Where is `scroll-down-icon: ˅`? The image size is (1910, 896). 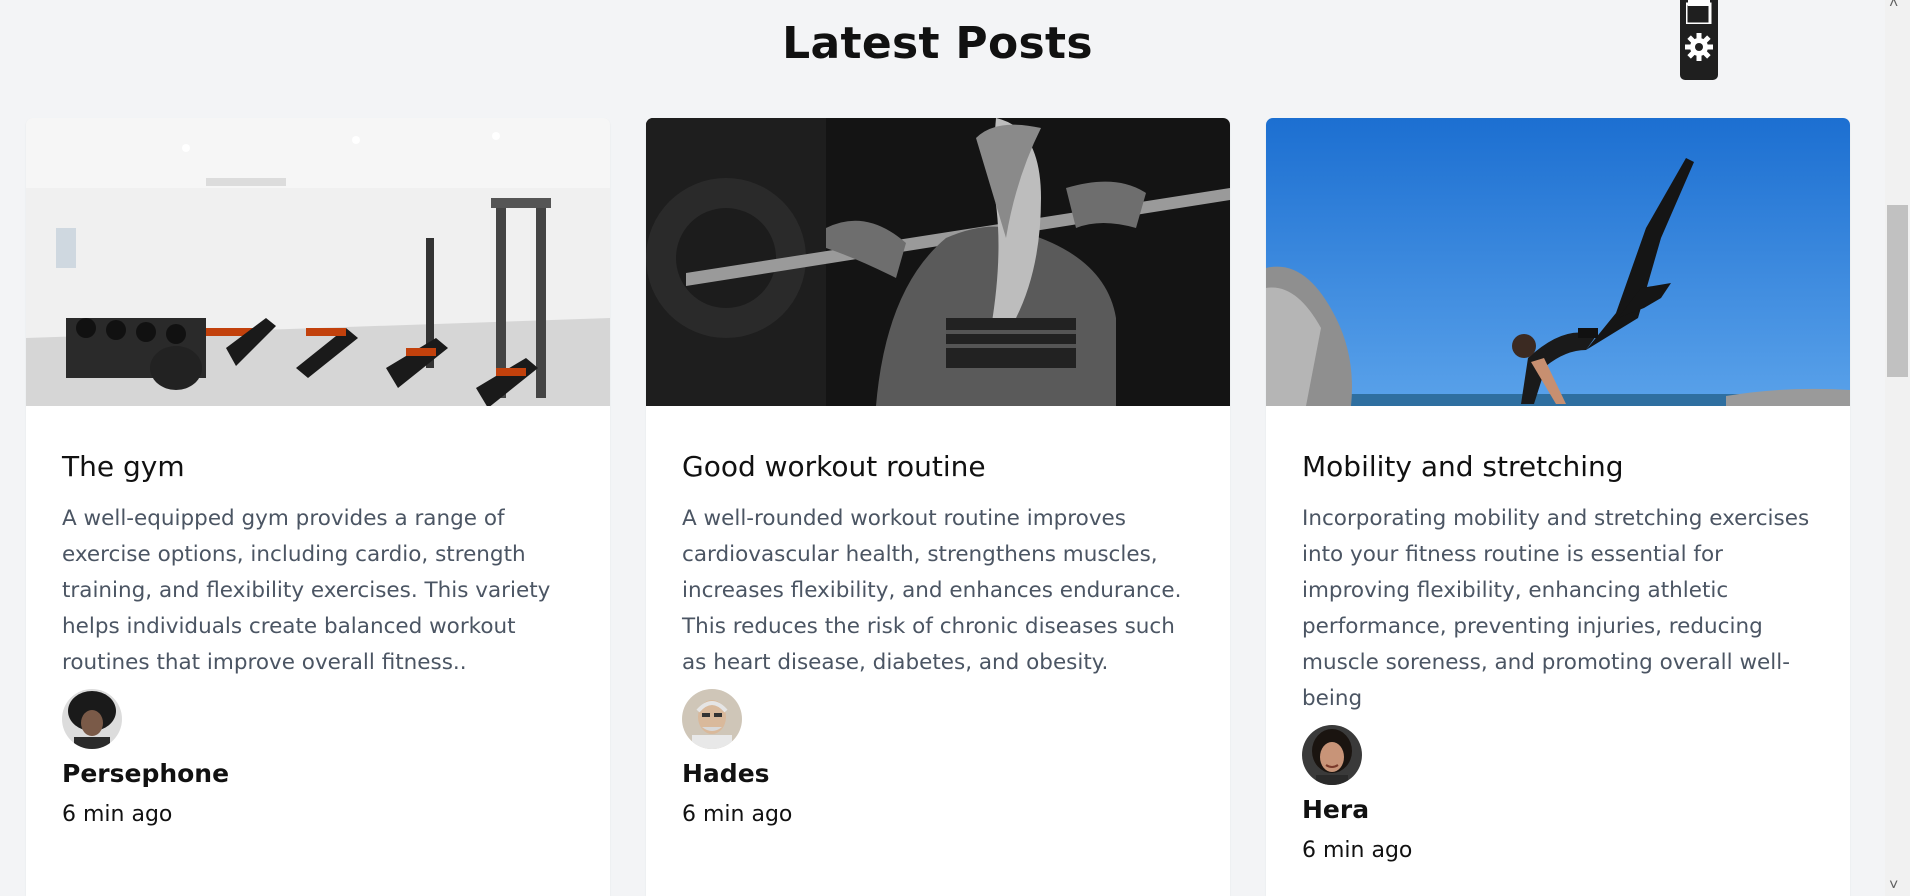
scroll-down-icon: ˅ is located at coordinates (1893, 886).